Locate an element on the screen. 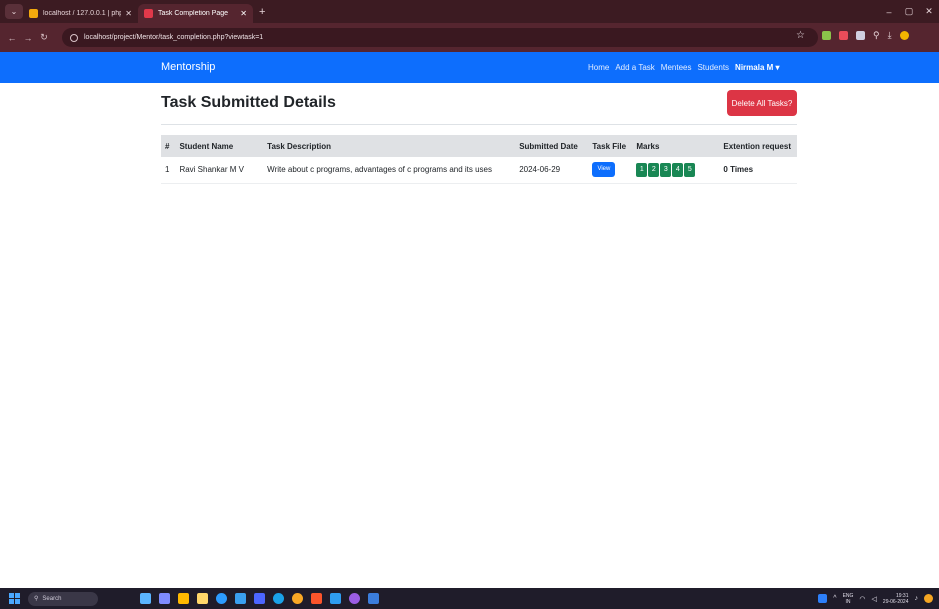  page-title: Task Submitted Details is located at coordinates (248, 102).